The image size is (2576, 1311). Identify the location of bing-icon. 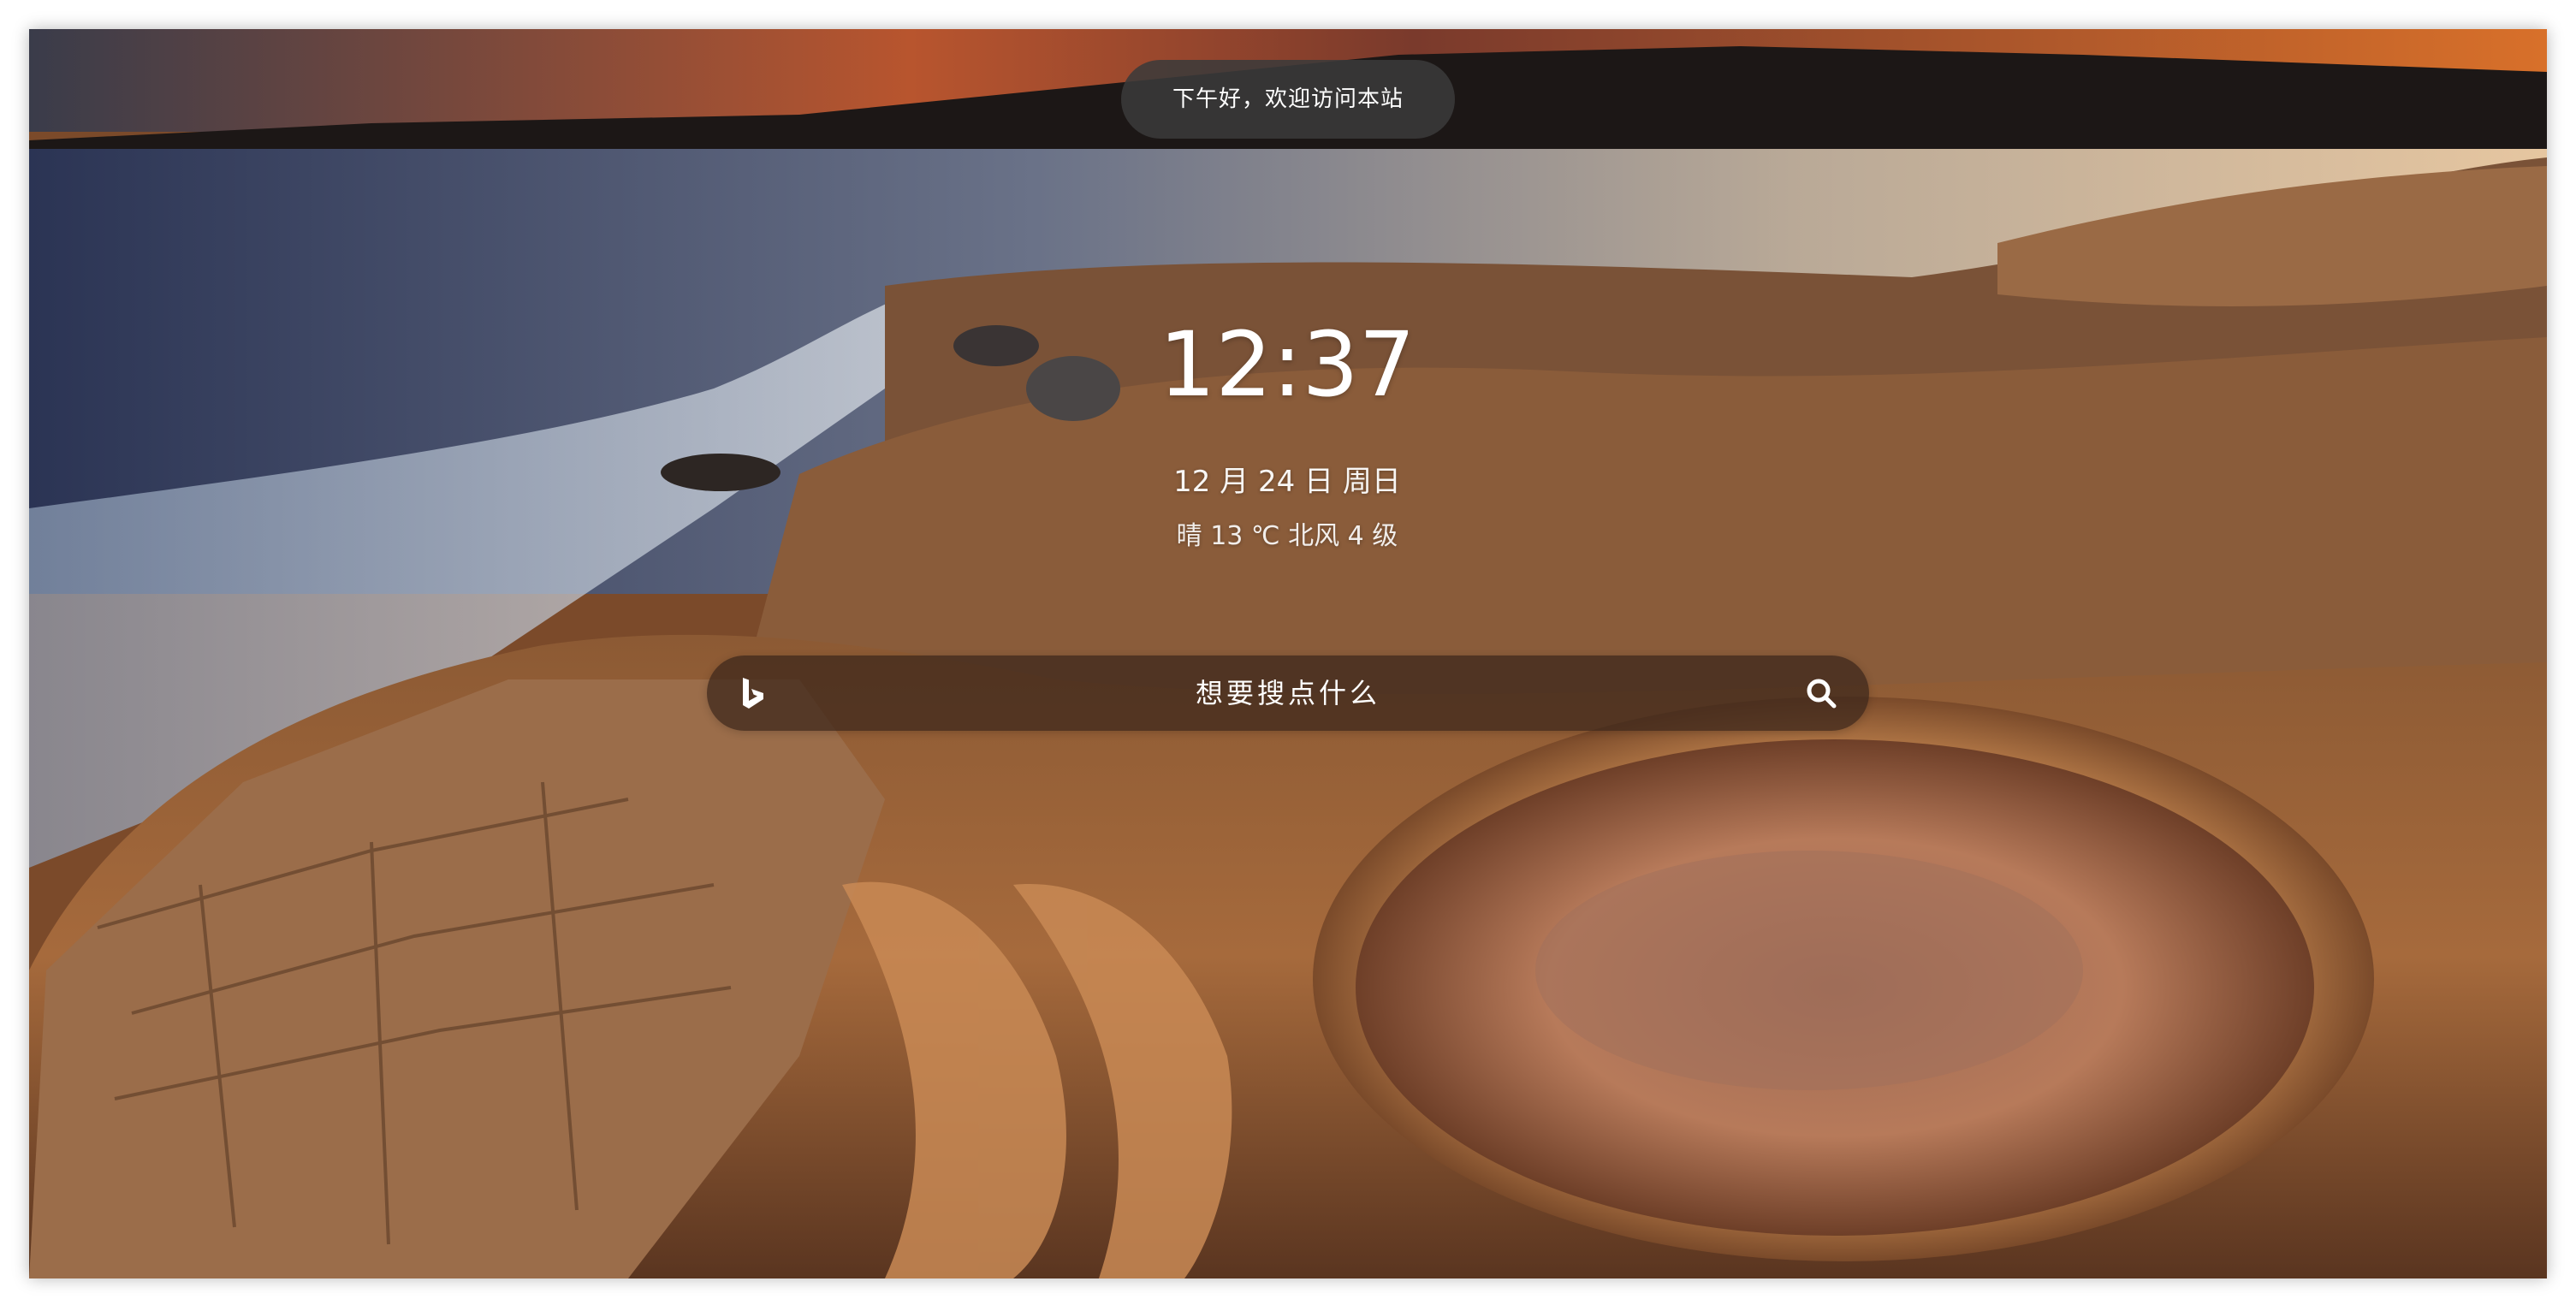
(753, 693).